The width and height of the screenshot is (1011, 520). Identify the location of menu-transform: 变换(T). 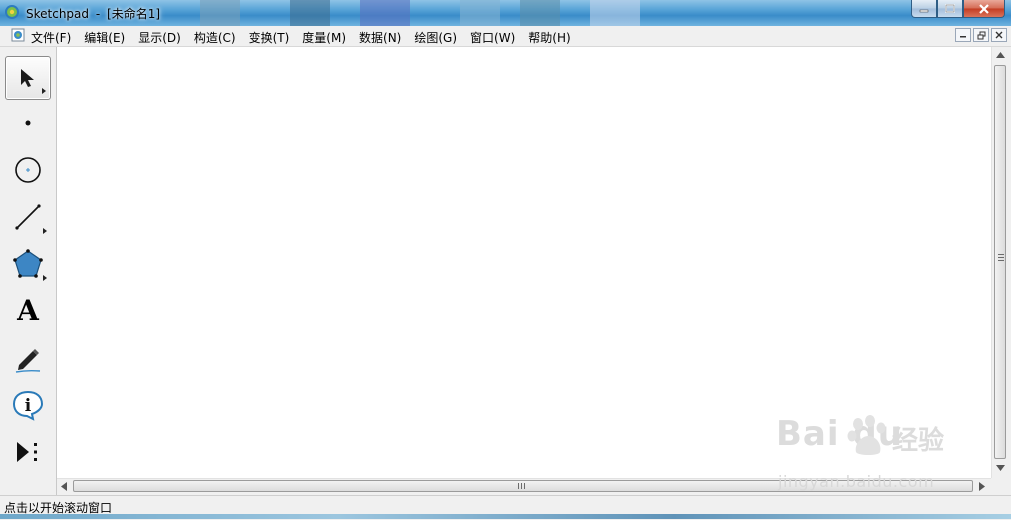
(269, 37).